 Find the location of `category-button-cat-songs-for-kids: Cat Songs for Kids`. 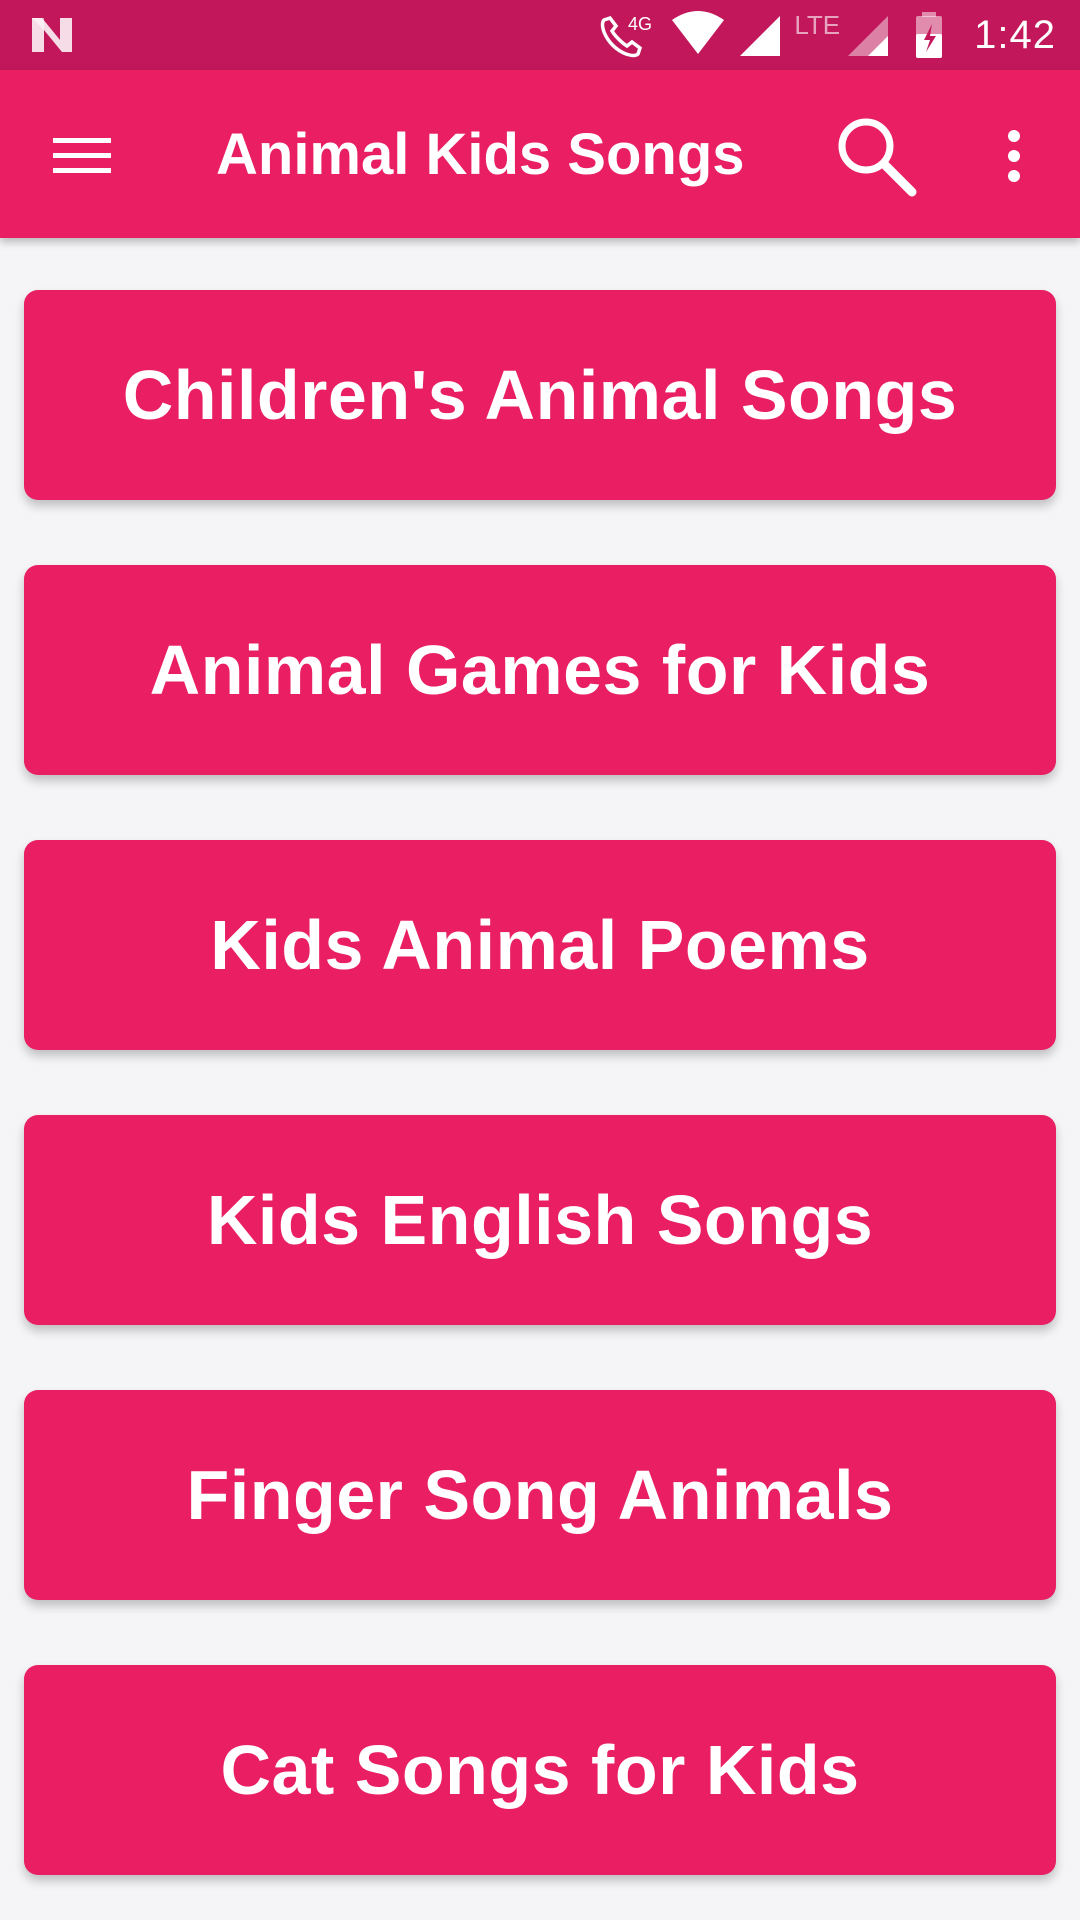

category-button-cat-songs-for-kids: Cat Songs for Kids is located at coordinates (540, 1770).